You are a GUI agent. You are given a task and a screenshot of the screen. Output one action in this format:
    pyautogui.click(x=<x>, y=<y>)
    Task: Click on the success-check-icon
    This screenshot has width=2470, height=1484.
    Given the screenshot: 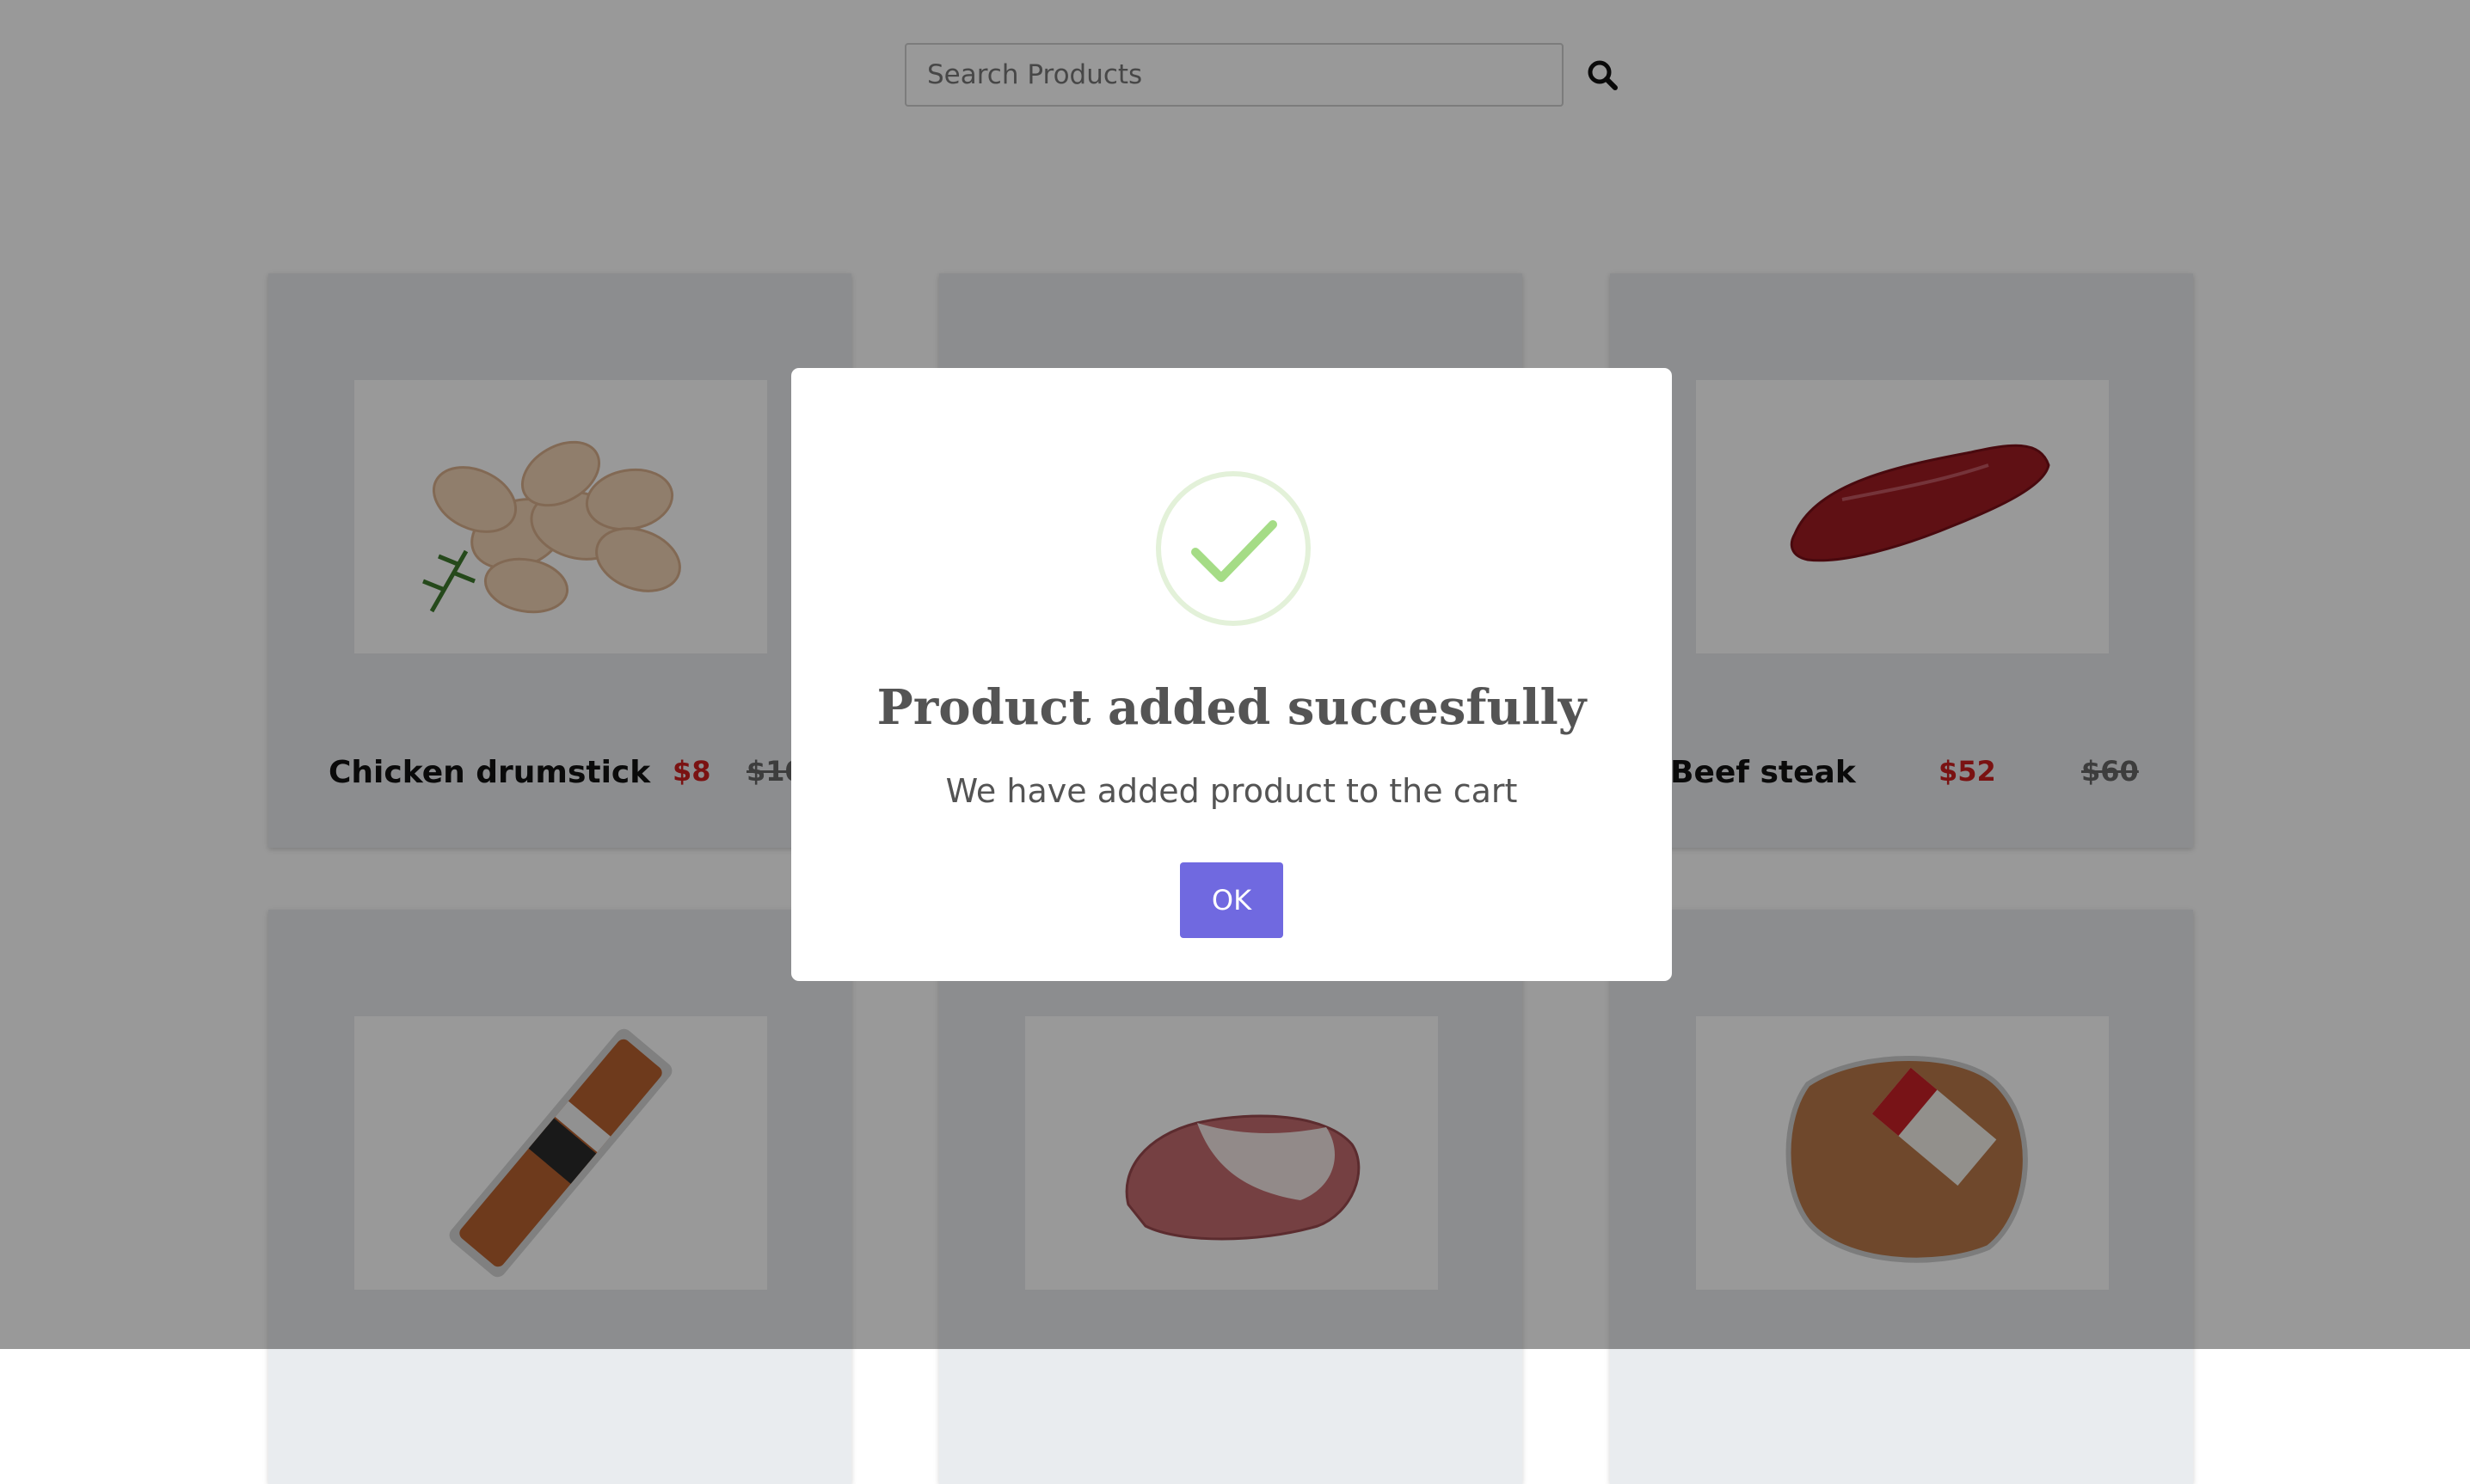 What is the action you would take?
    pyautogui.click(x=1233, y=548)
    